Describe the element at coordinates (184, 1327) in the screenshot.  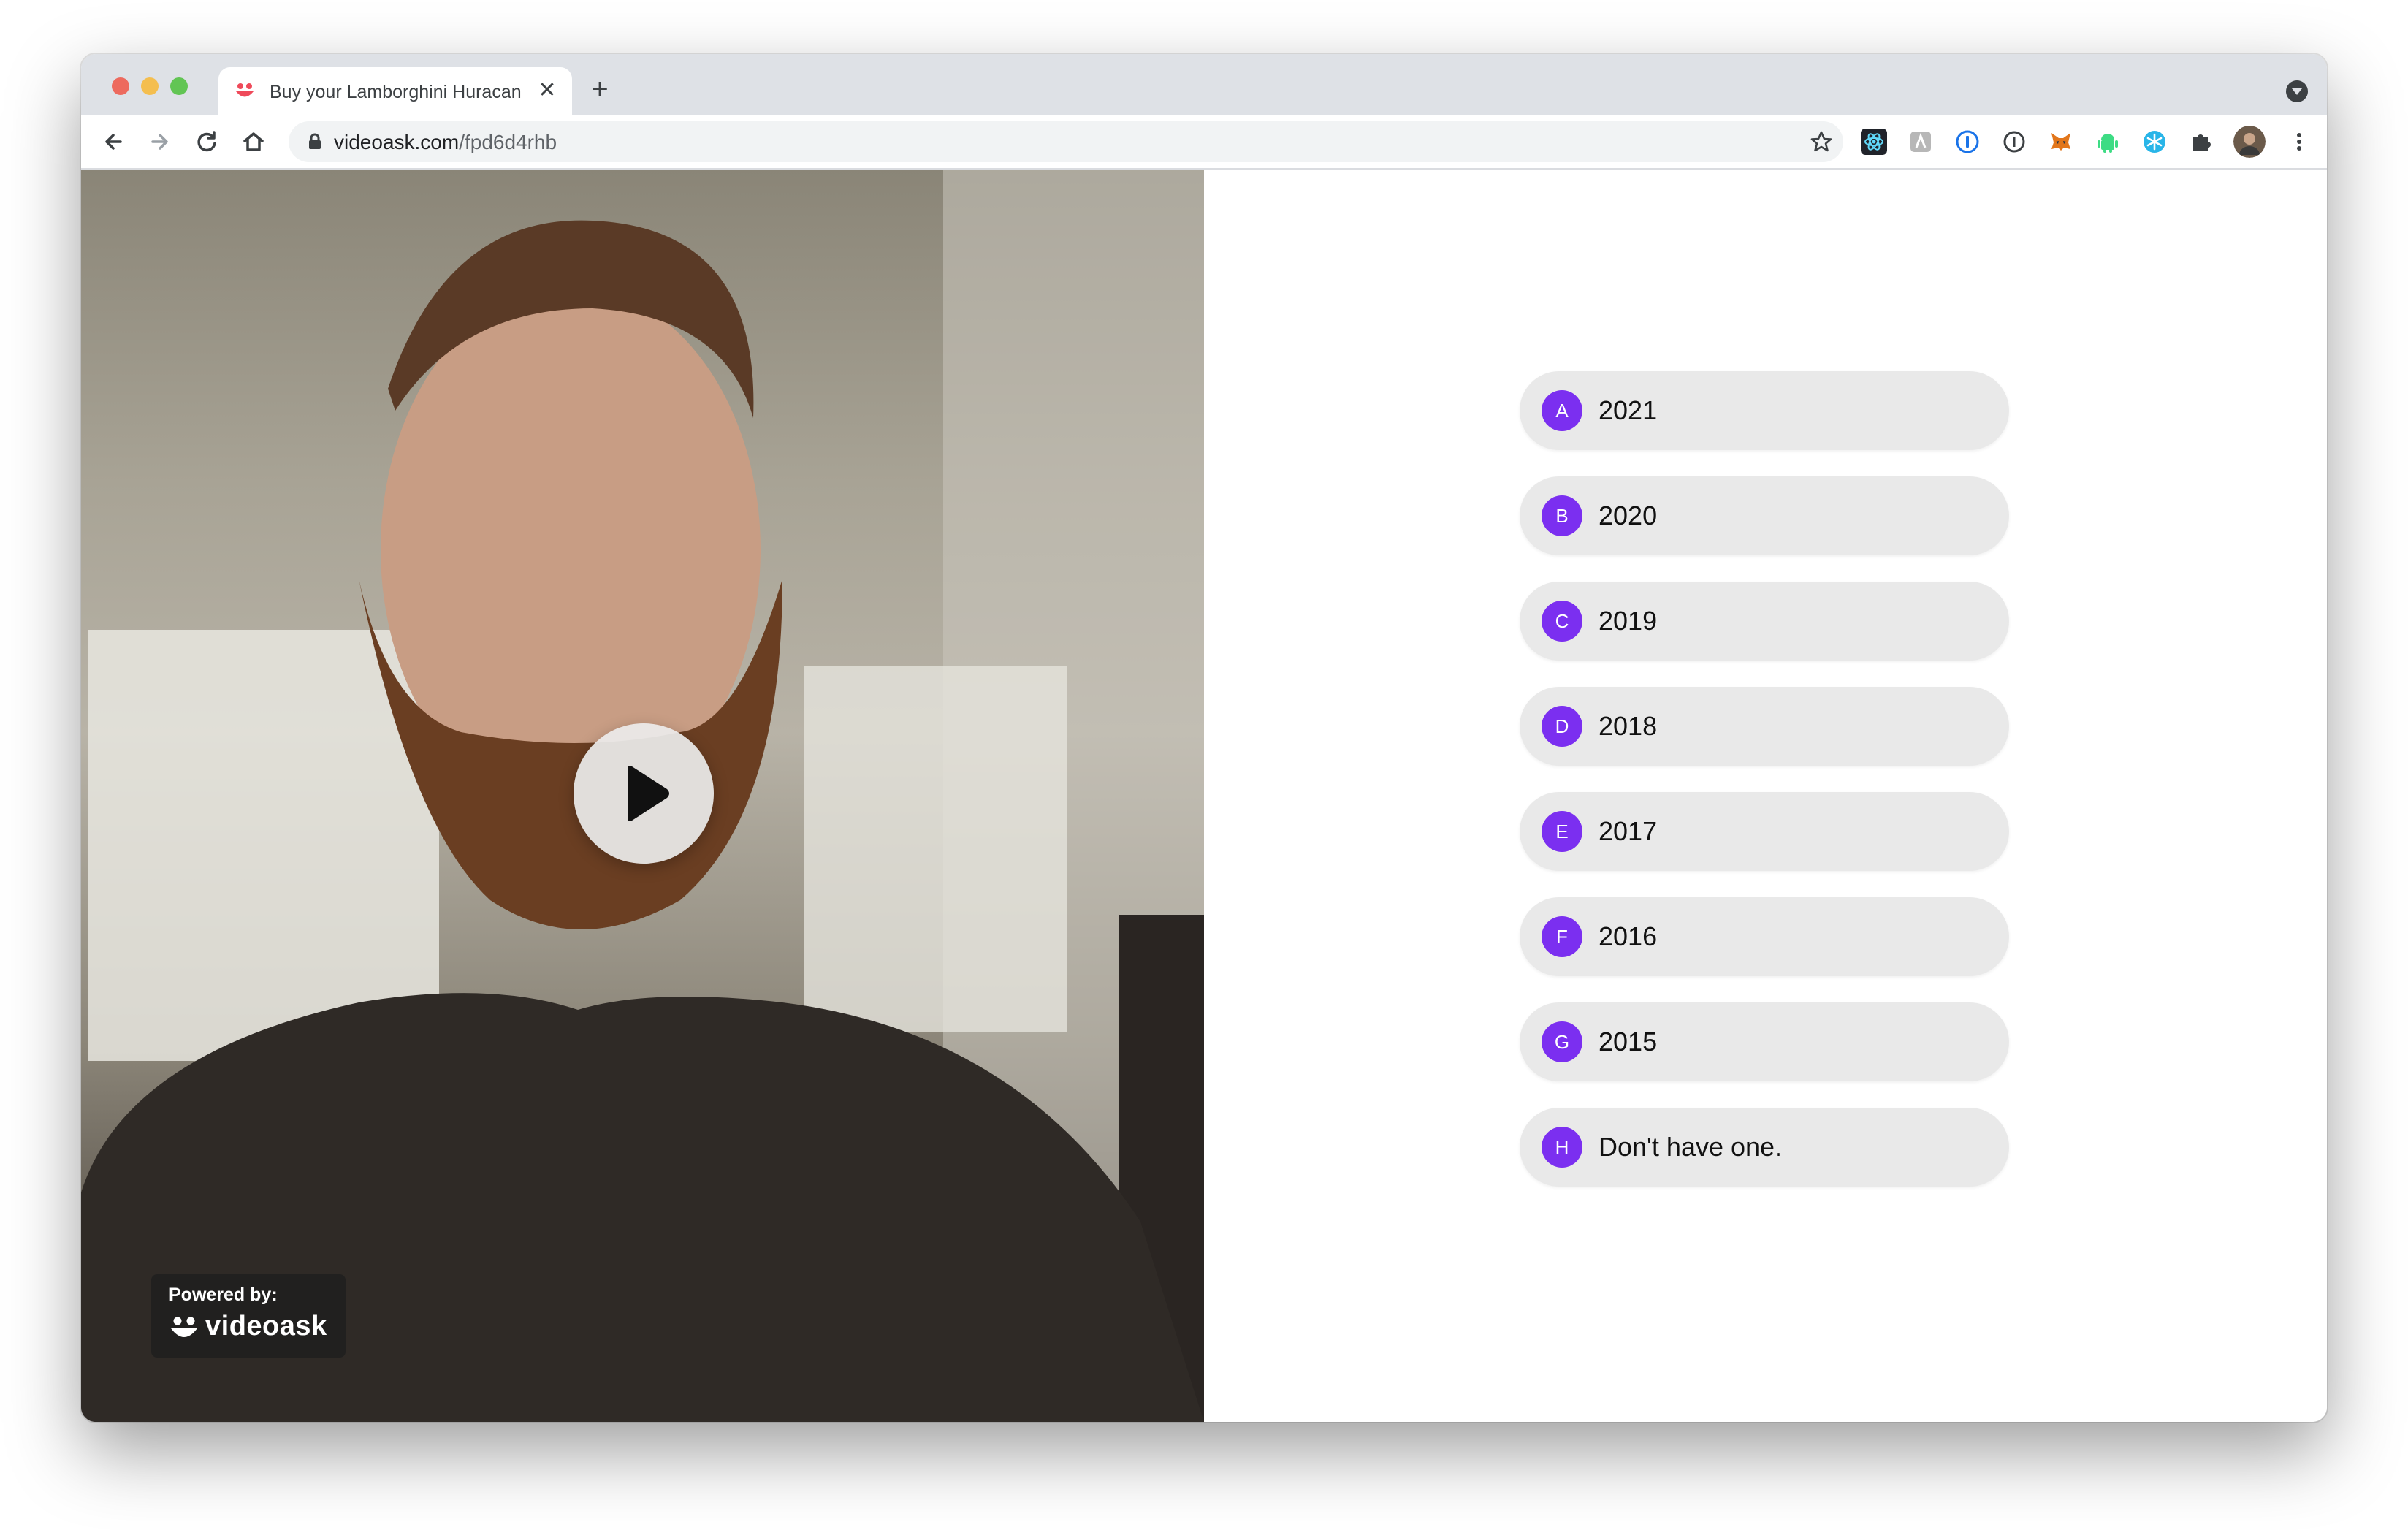
I see `videoask-logo-icon` at that location.